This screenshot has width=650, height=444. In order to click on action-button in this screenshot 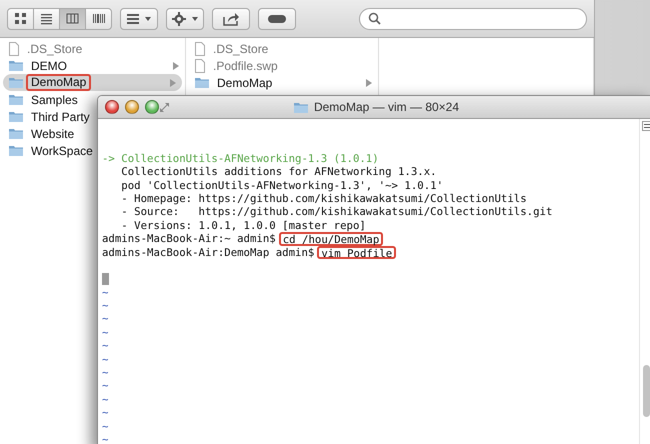, I will do `click(185, 19)`.